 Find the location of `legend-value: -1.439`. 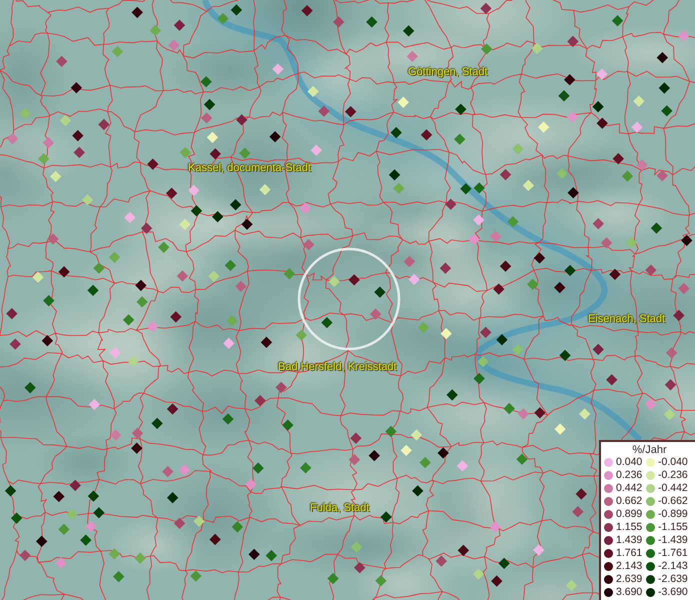

legend-value: -1.439 is located at coordinates (673, 540).